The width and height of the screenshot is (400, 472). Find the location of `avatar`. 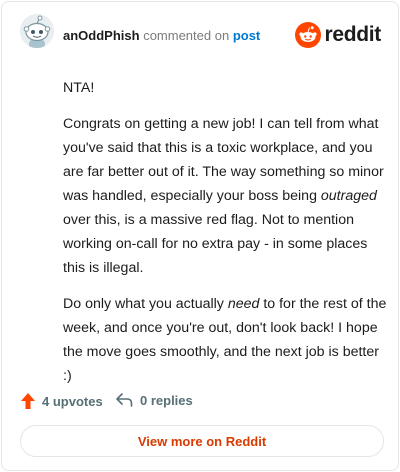

avatar is located at coordinates (37, 31).